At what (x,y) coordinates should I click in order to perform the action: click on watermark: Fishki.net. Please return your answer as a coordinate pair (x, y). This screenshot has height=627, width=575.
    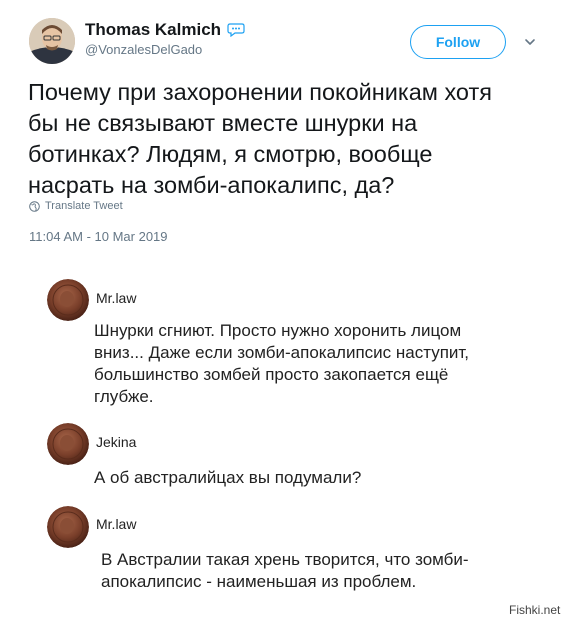
    Looking at the image, I should click on (535, 610).